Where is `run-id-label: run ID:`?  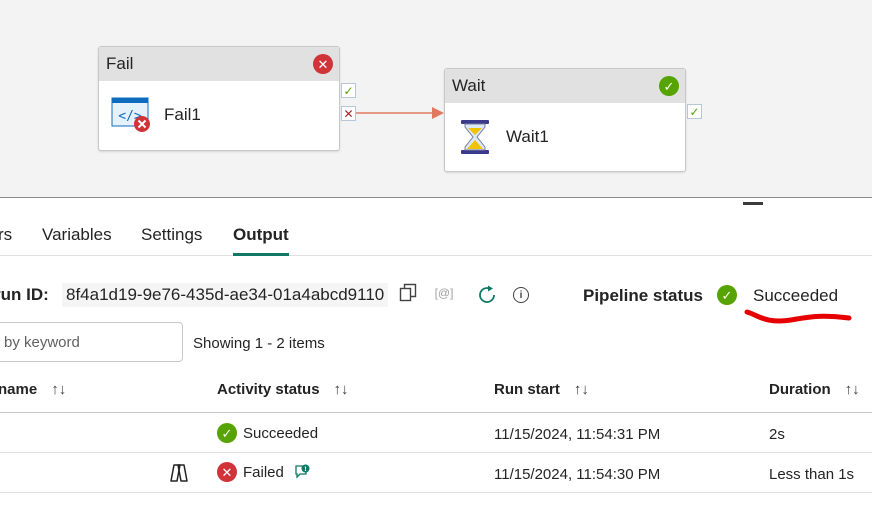
run-id-label: run ID: is located at coordinates (24, 294).